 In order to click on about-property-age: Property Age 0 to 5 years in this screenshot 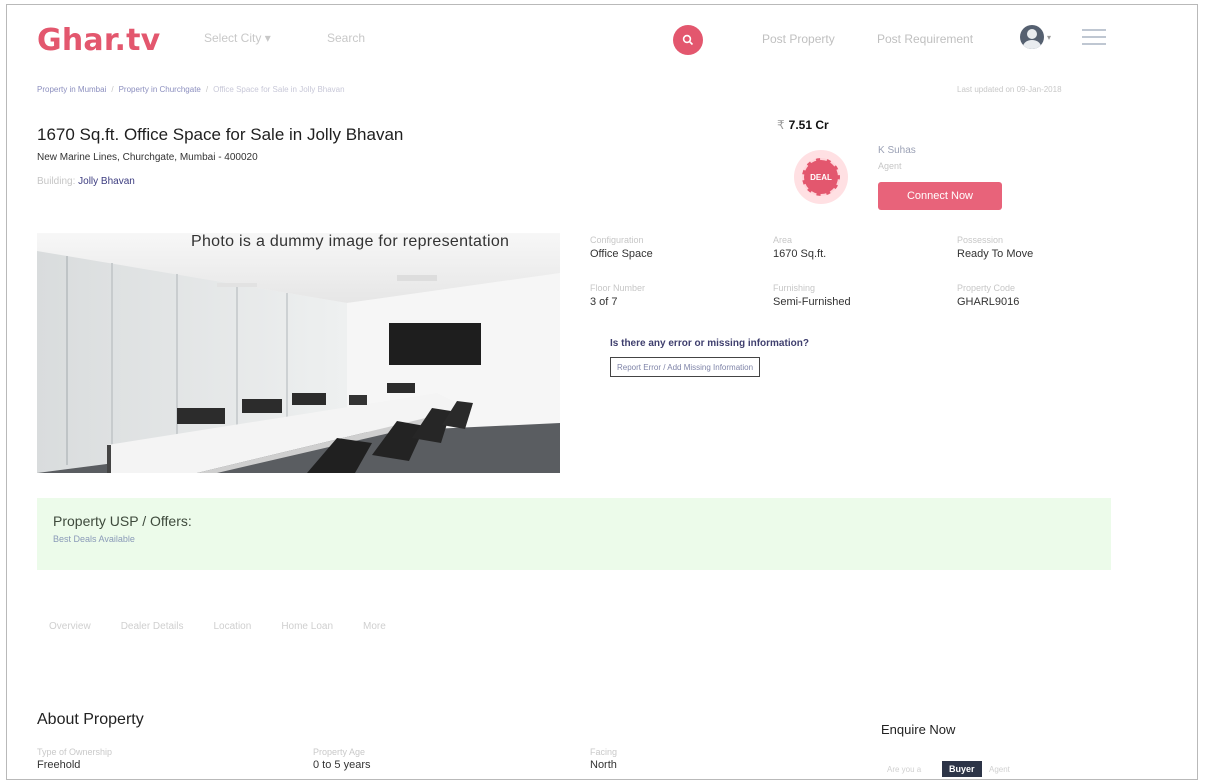, I will do `click(341, 759)`.